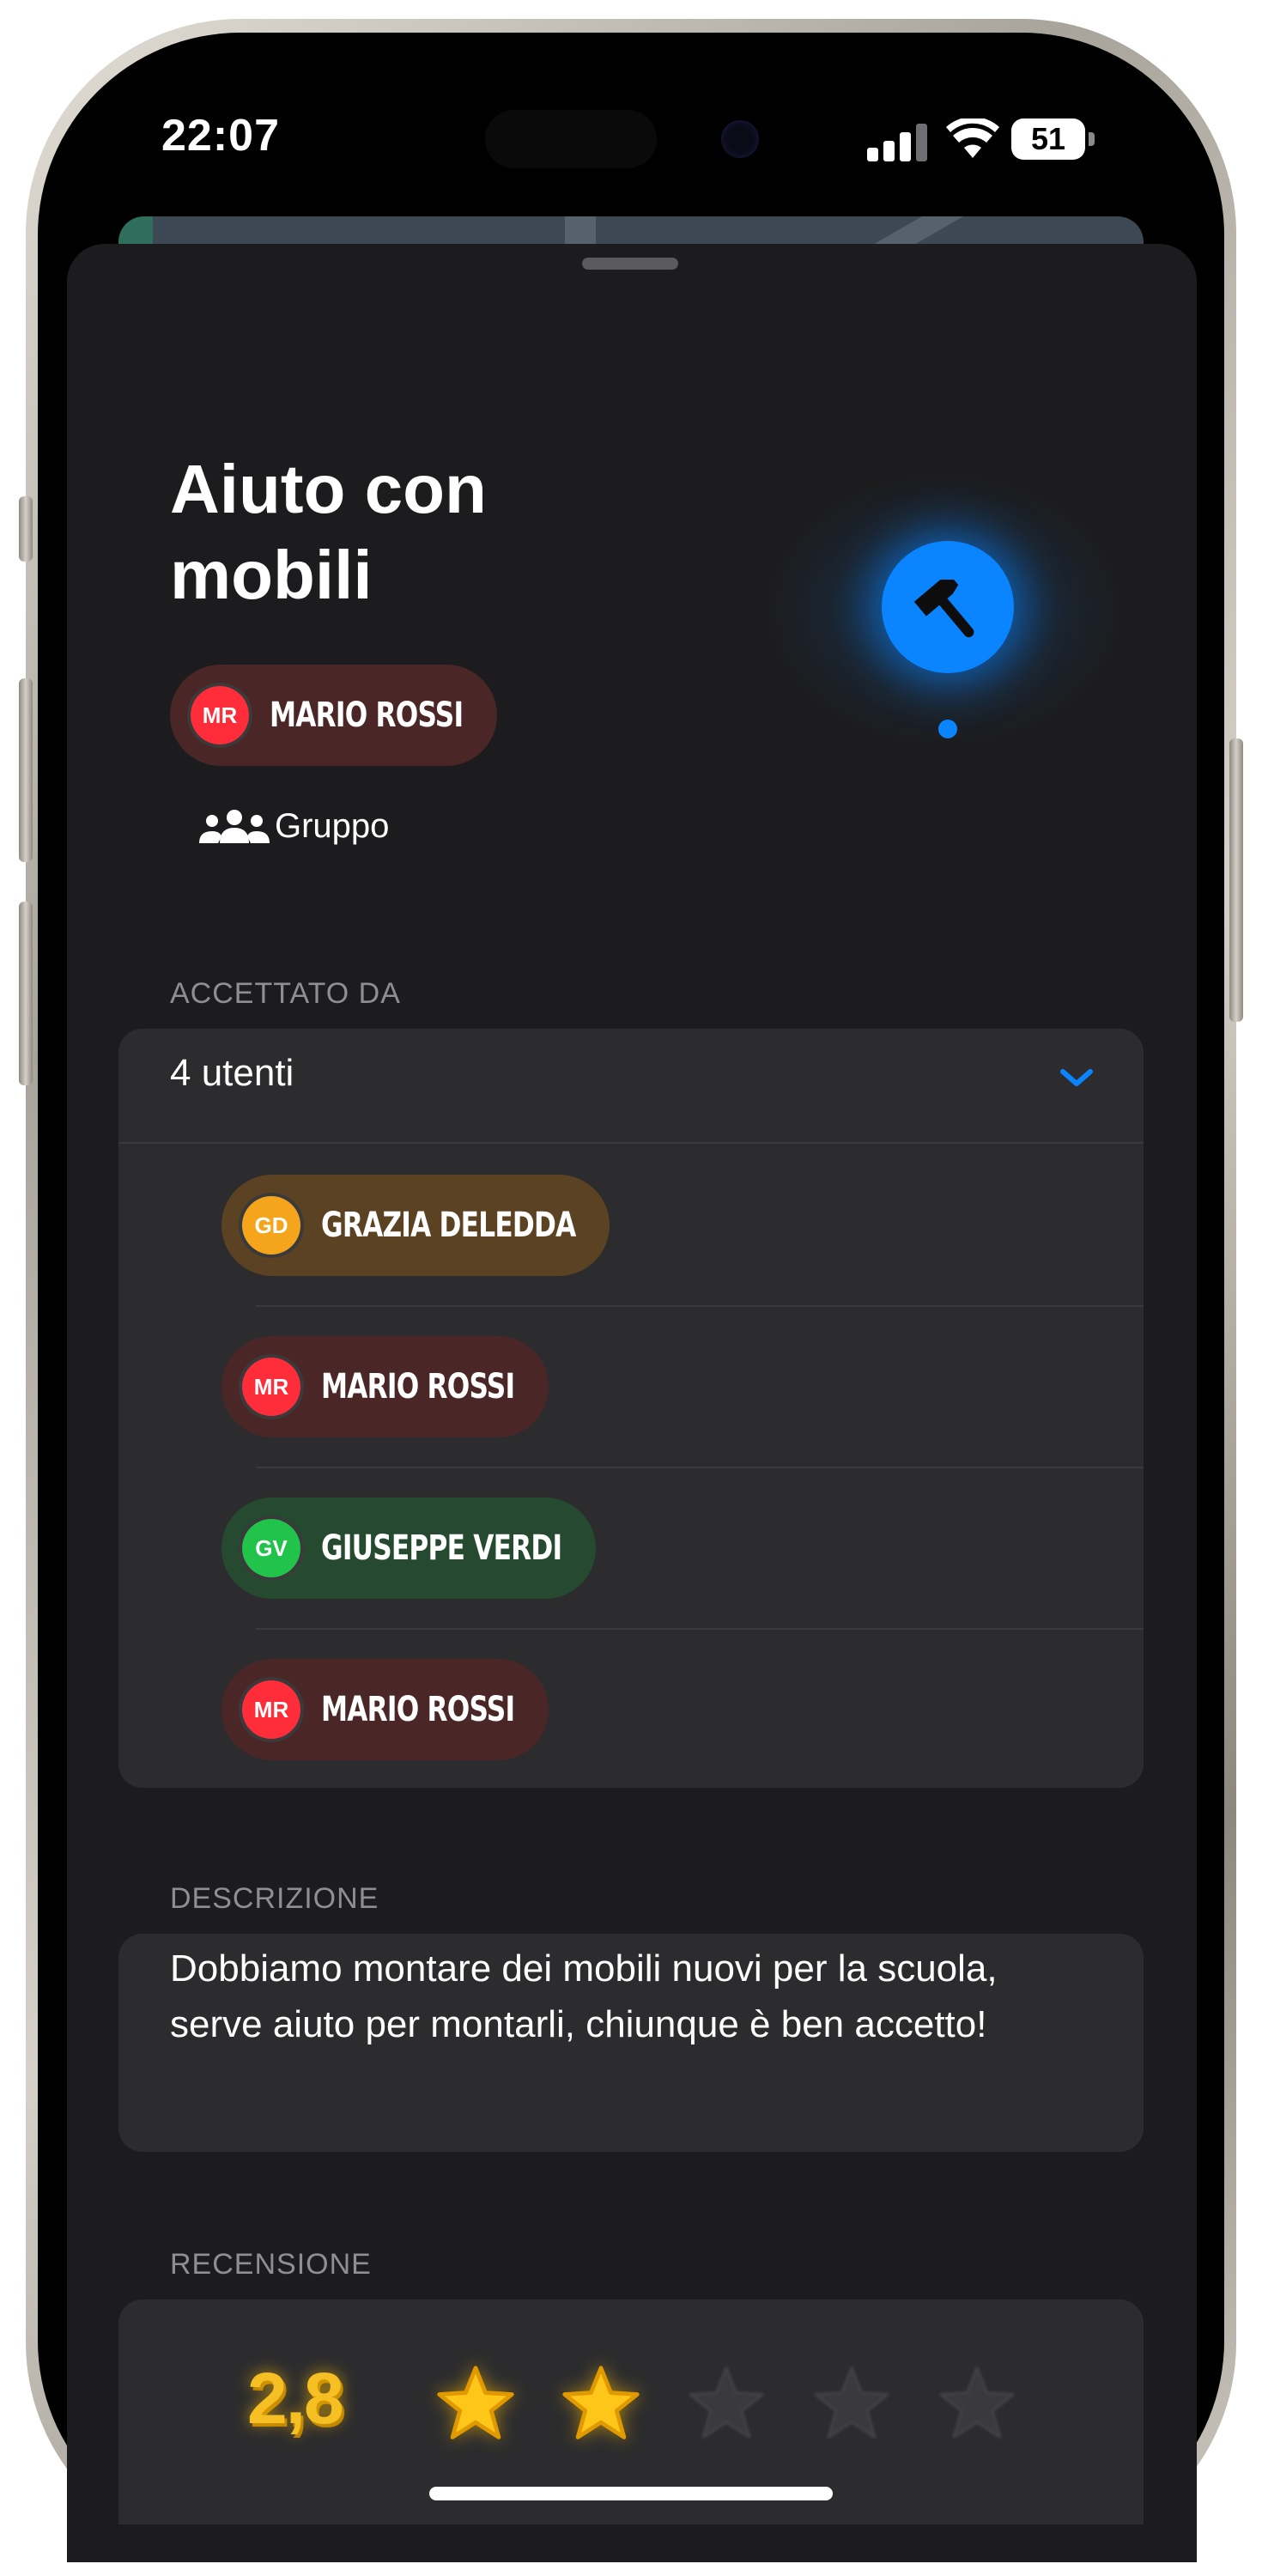  I want to click on home-indicator, so click(631, 2493).